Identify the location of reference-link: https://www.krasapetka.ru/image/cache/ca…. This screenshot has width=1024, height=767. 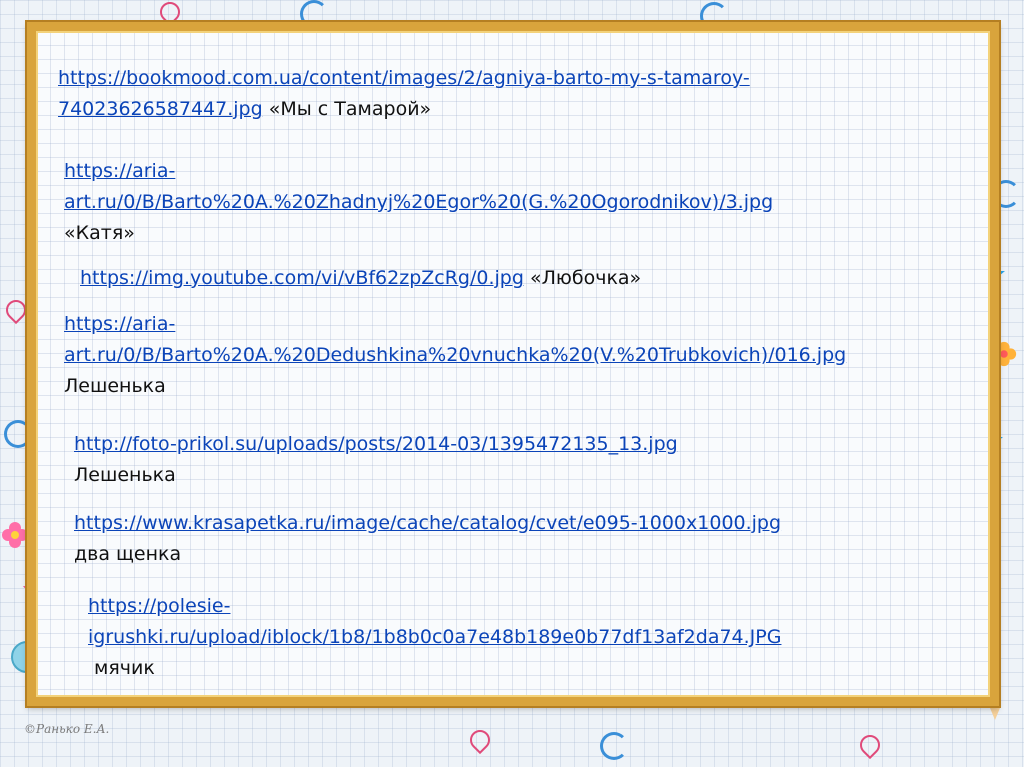
(427, 523).